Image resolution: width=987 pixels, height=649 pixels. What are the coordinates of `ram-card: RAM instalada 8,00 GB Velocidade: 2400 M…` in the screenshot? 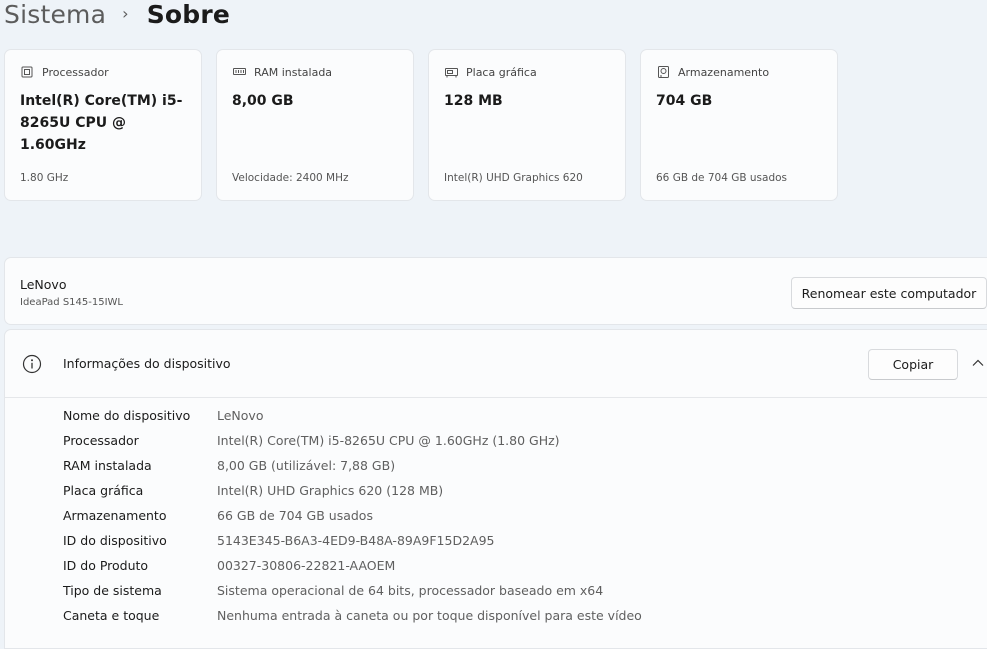 It's located at (315, 125).